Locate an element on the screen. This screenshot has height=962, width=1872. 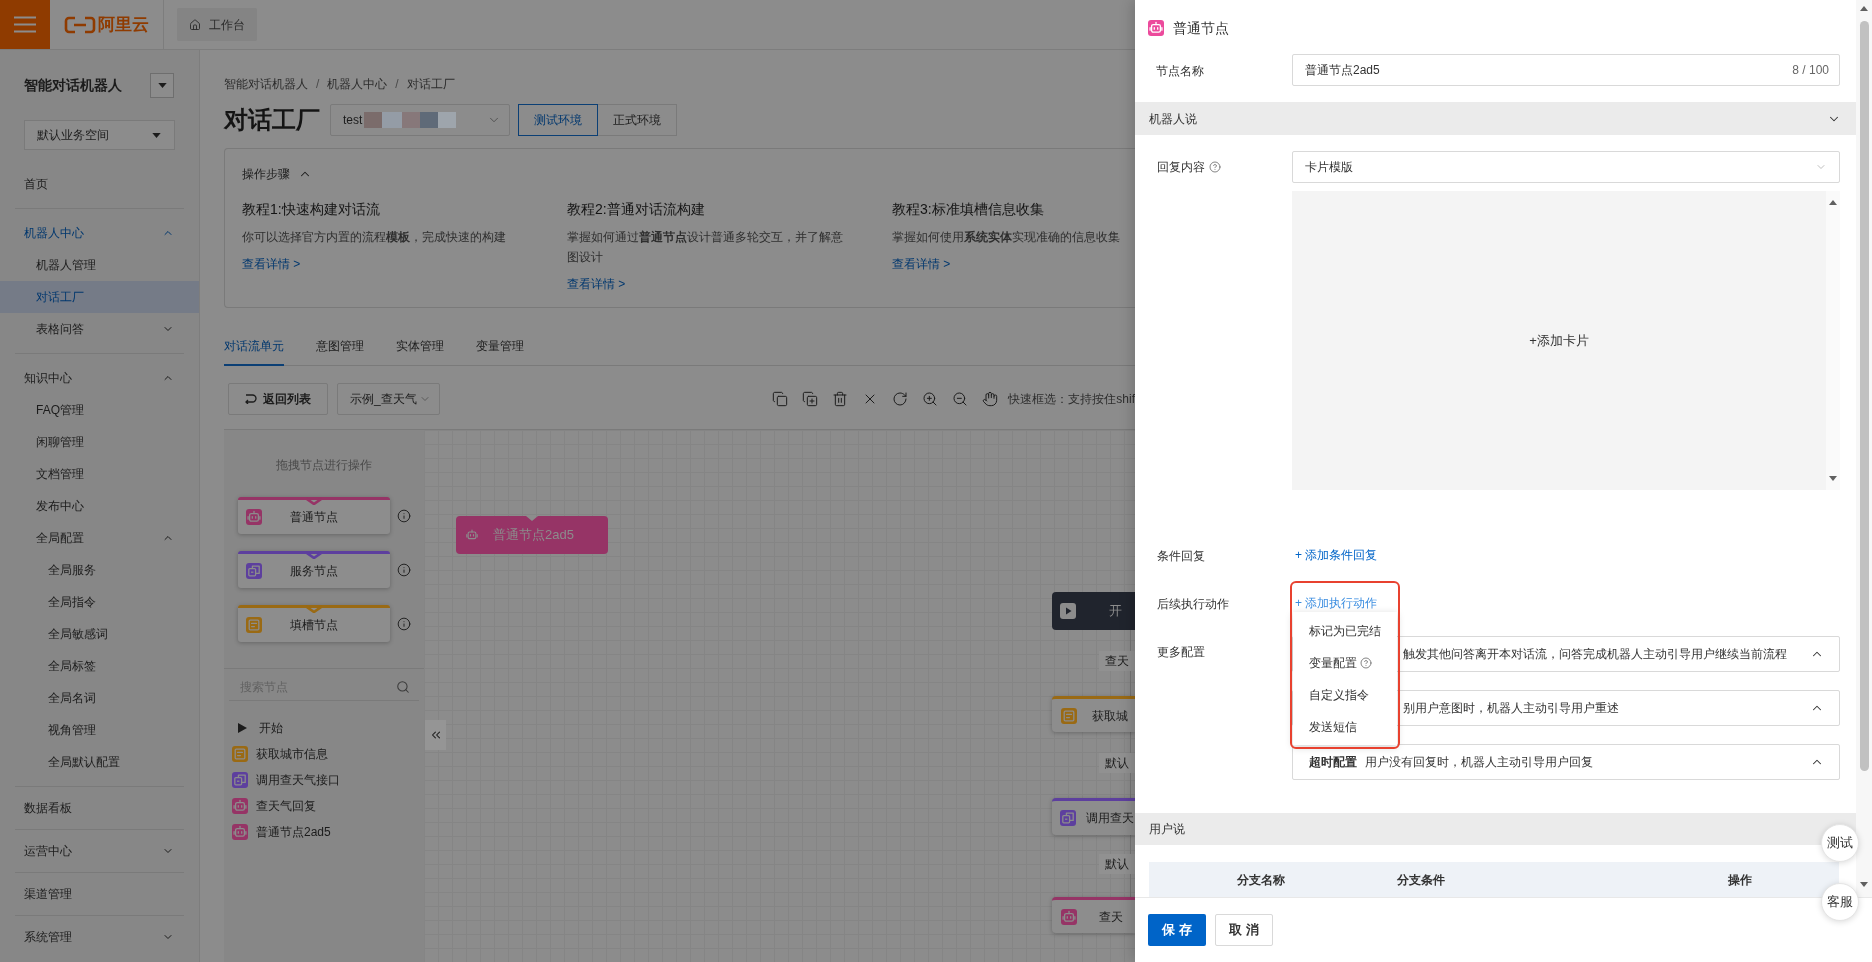
node-card: 服务节点 is located at coordinates (314, 569).